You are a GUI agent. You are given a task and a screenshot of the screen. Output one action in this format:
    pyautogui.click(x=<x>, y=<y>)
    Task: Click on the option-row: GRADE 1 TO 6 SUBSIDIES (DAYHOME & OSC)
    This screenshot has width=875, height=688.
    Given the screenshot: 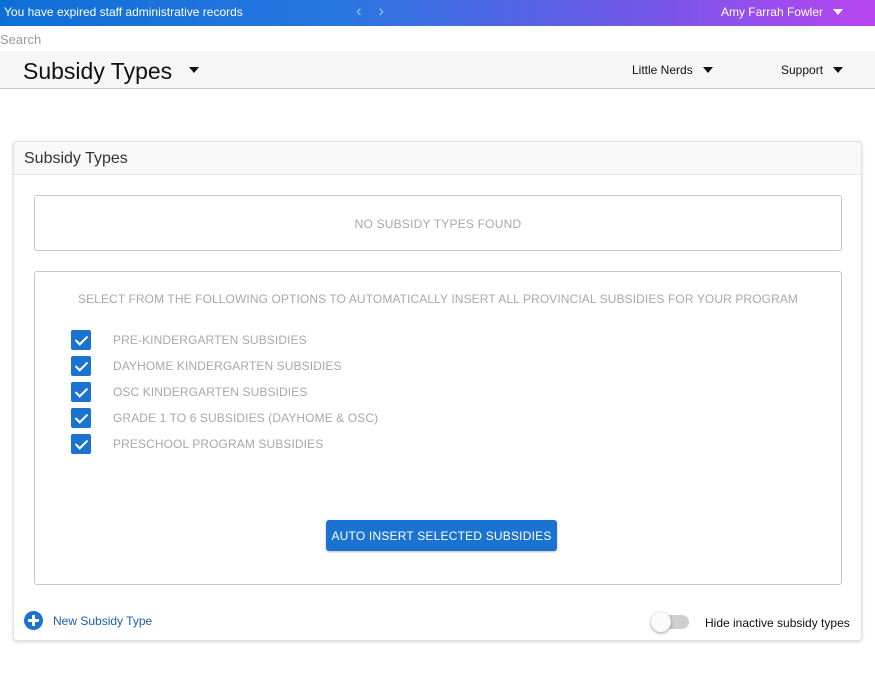 What is the action you would take?
    pyautogui.click(x=371, y=418)
    